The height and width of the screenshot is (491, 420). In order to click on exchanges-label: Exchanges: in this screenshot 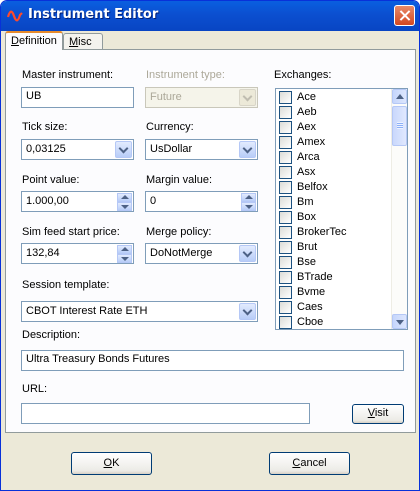, I will do `click(303, 75)`.